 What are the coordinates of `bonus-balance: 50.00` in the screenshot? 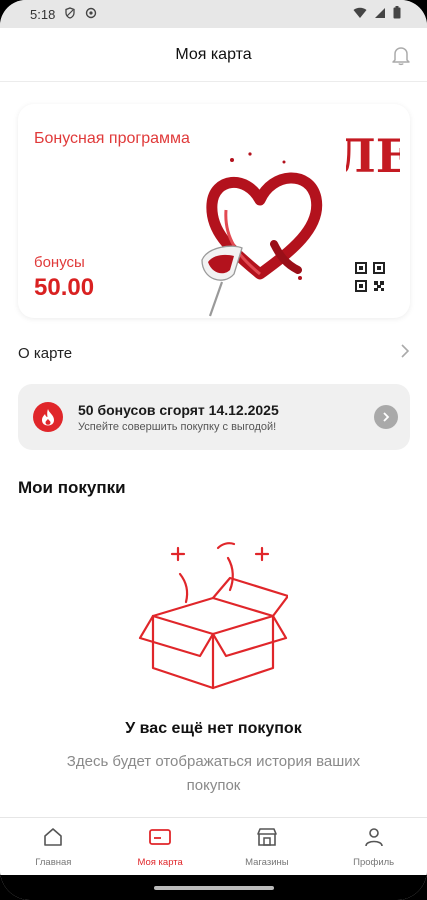 It's located at (64, 287).